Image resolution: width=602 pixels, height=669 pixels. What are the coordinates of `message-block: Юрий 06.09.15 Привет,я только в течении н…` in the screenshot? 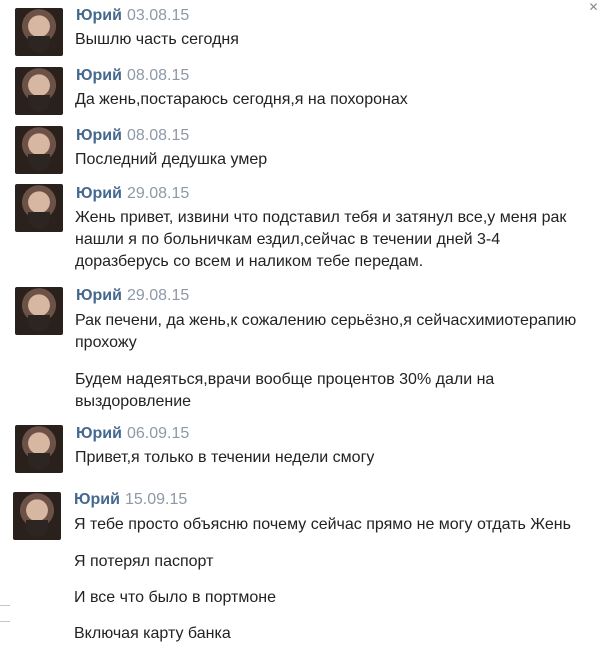 It's located at (301, 452).